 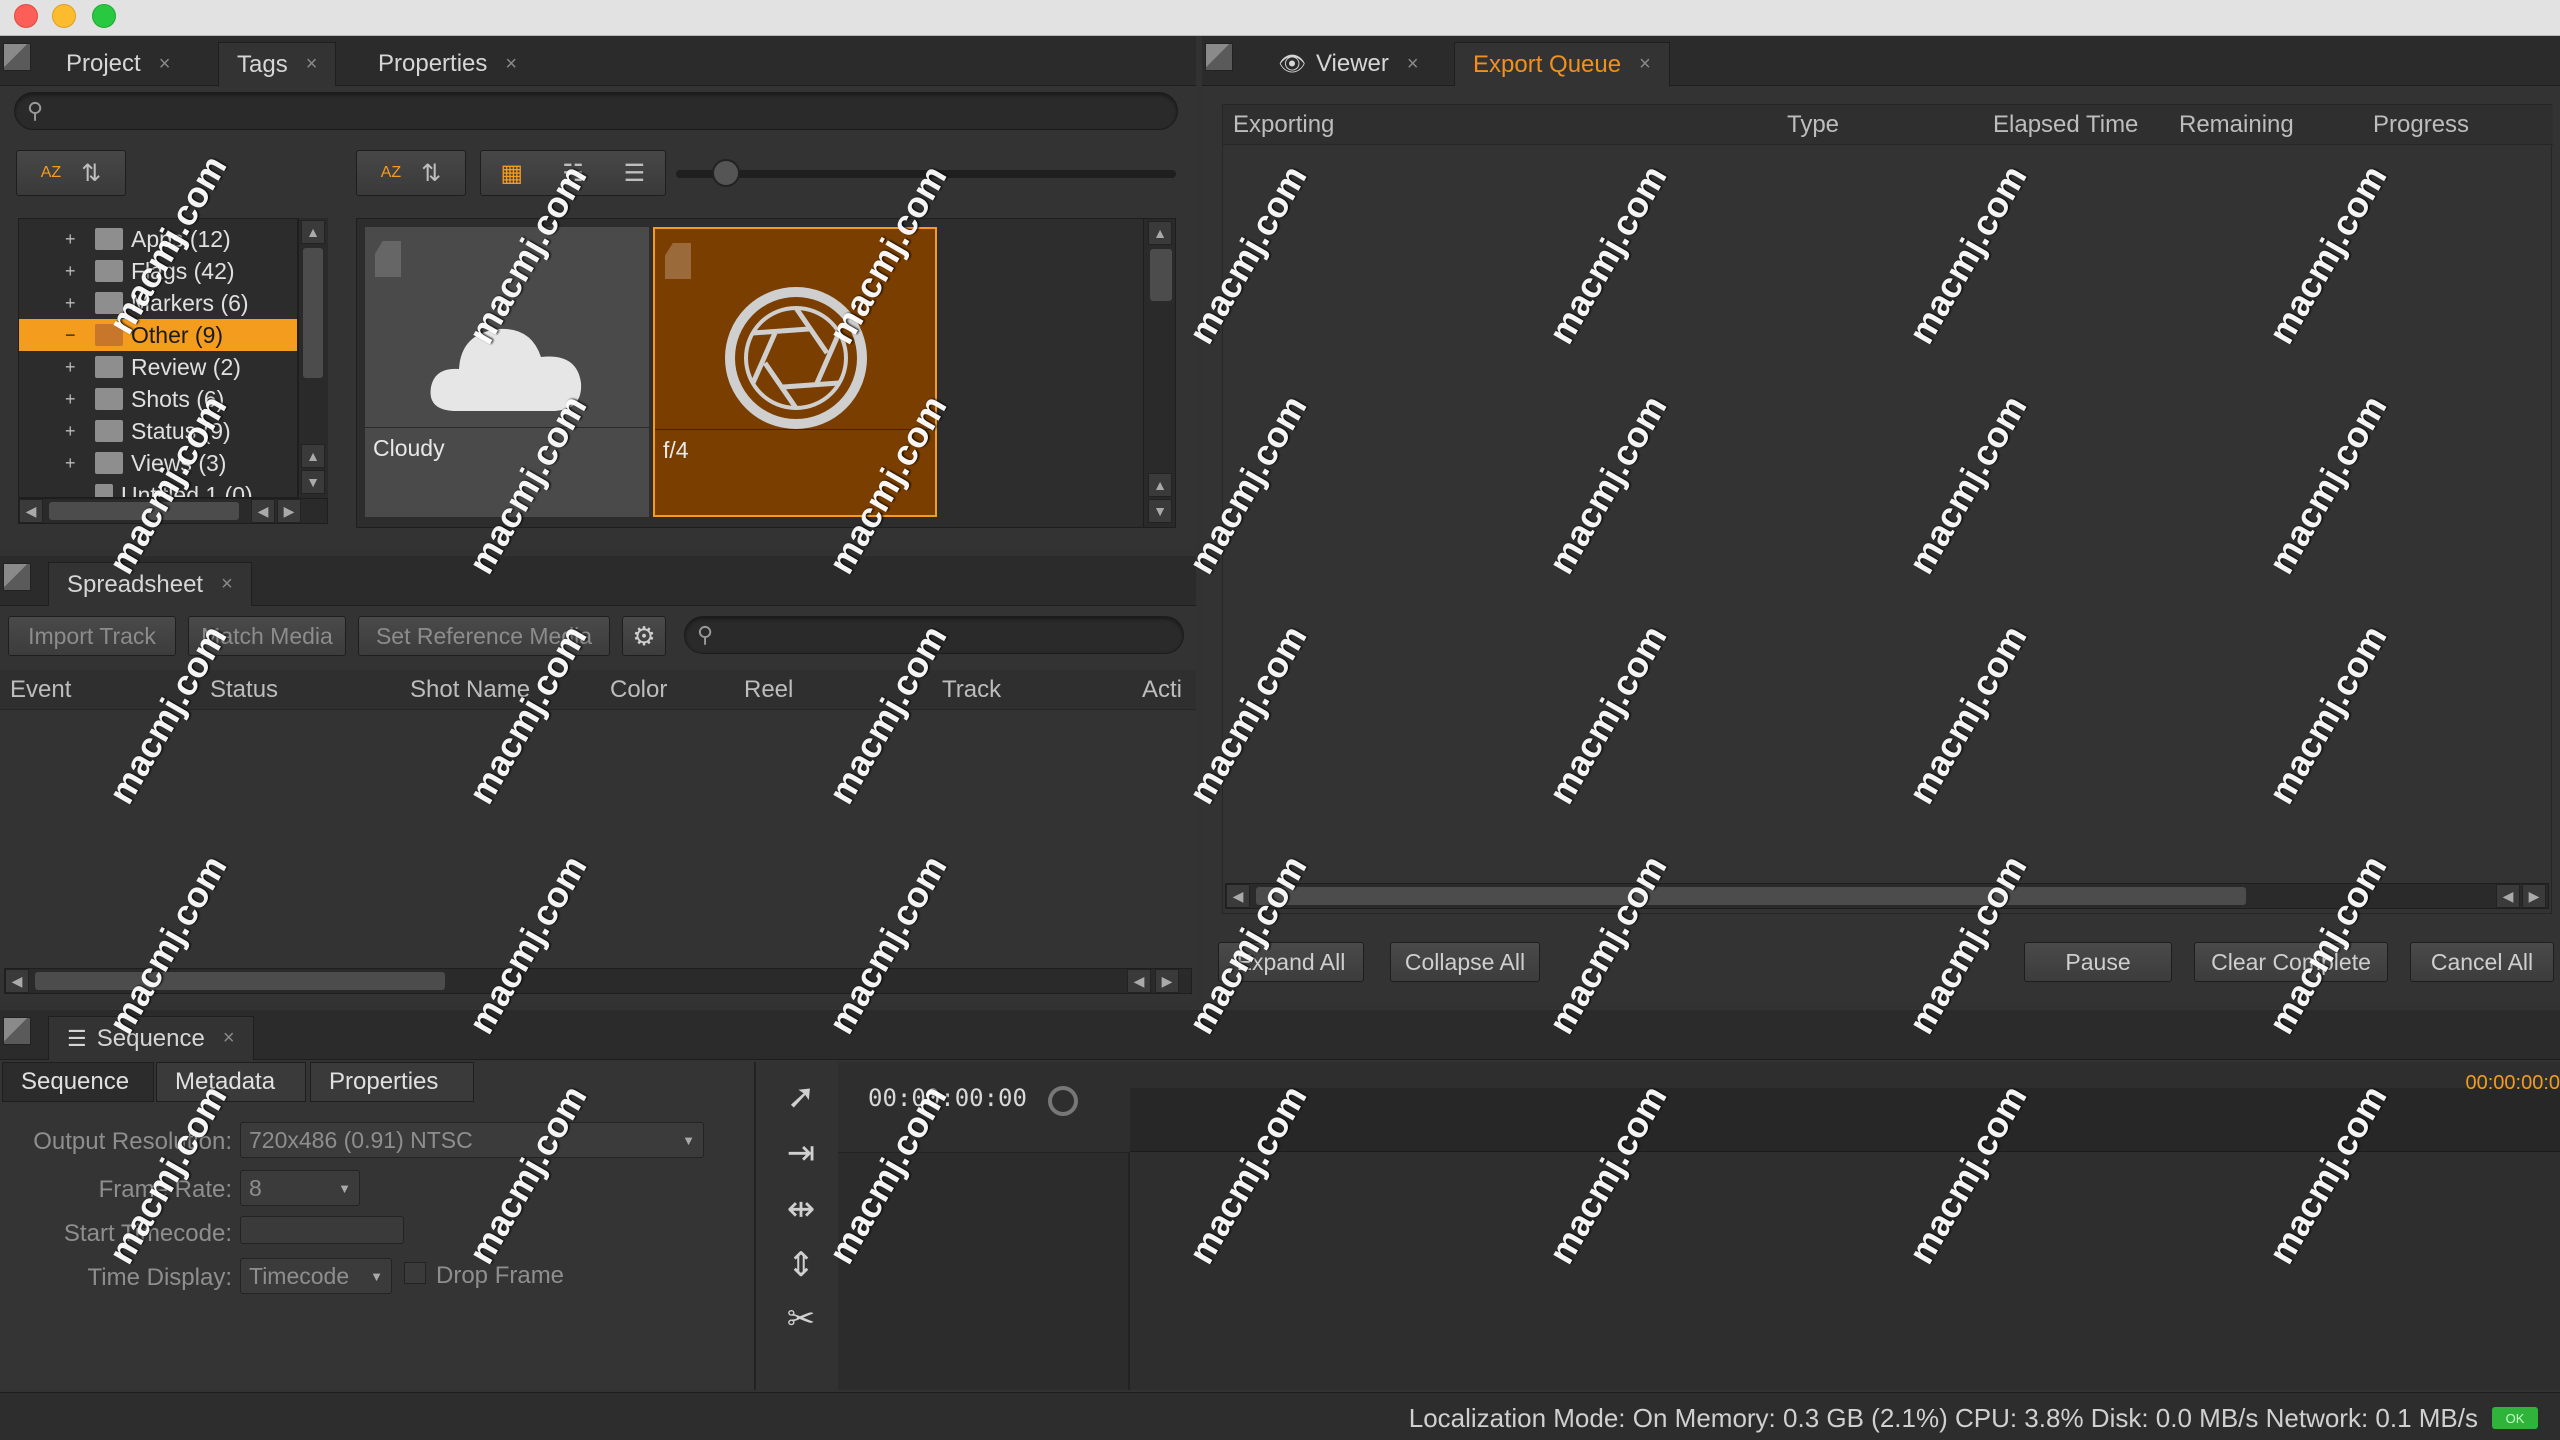 What do you see at coordinates (158, 271) in the screenshot?
I see `tree-item-flags: + Flags (42)` at bounding box center [158, 271].